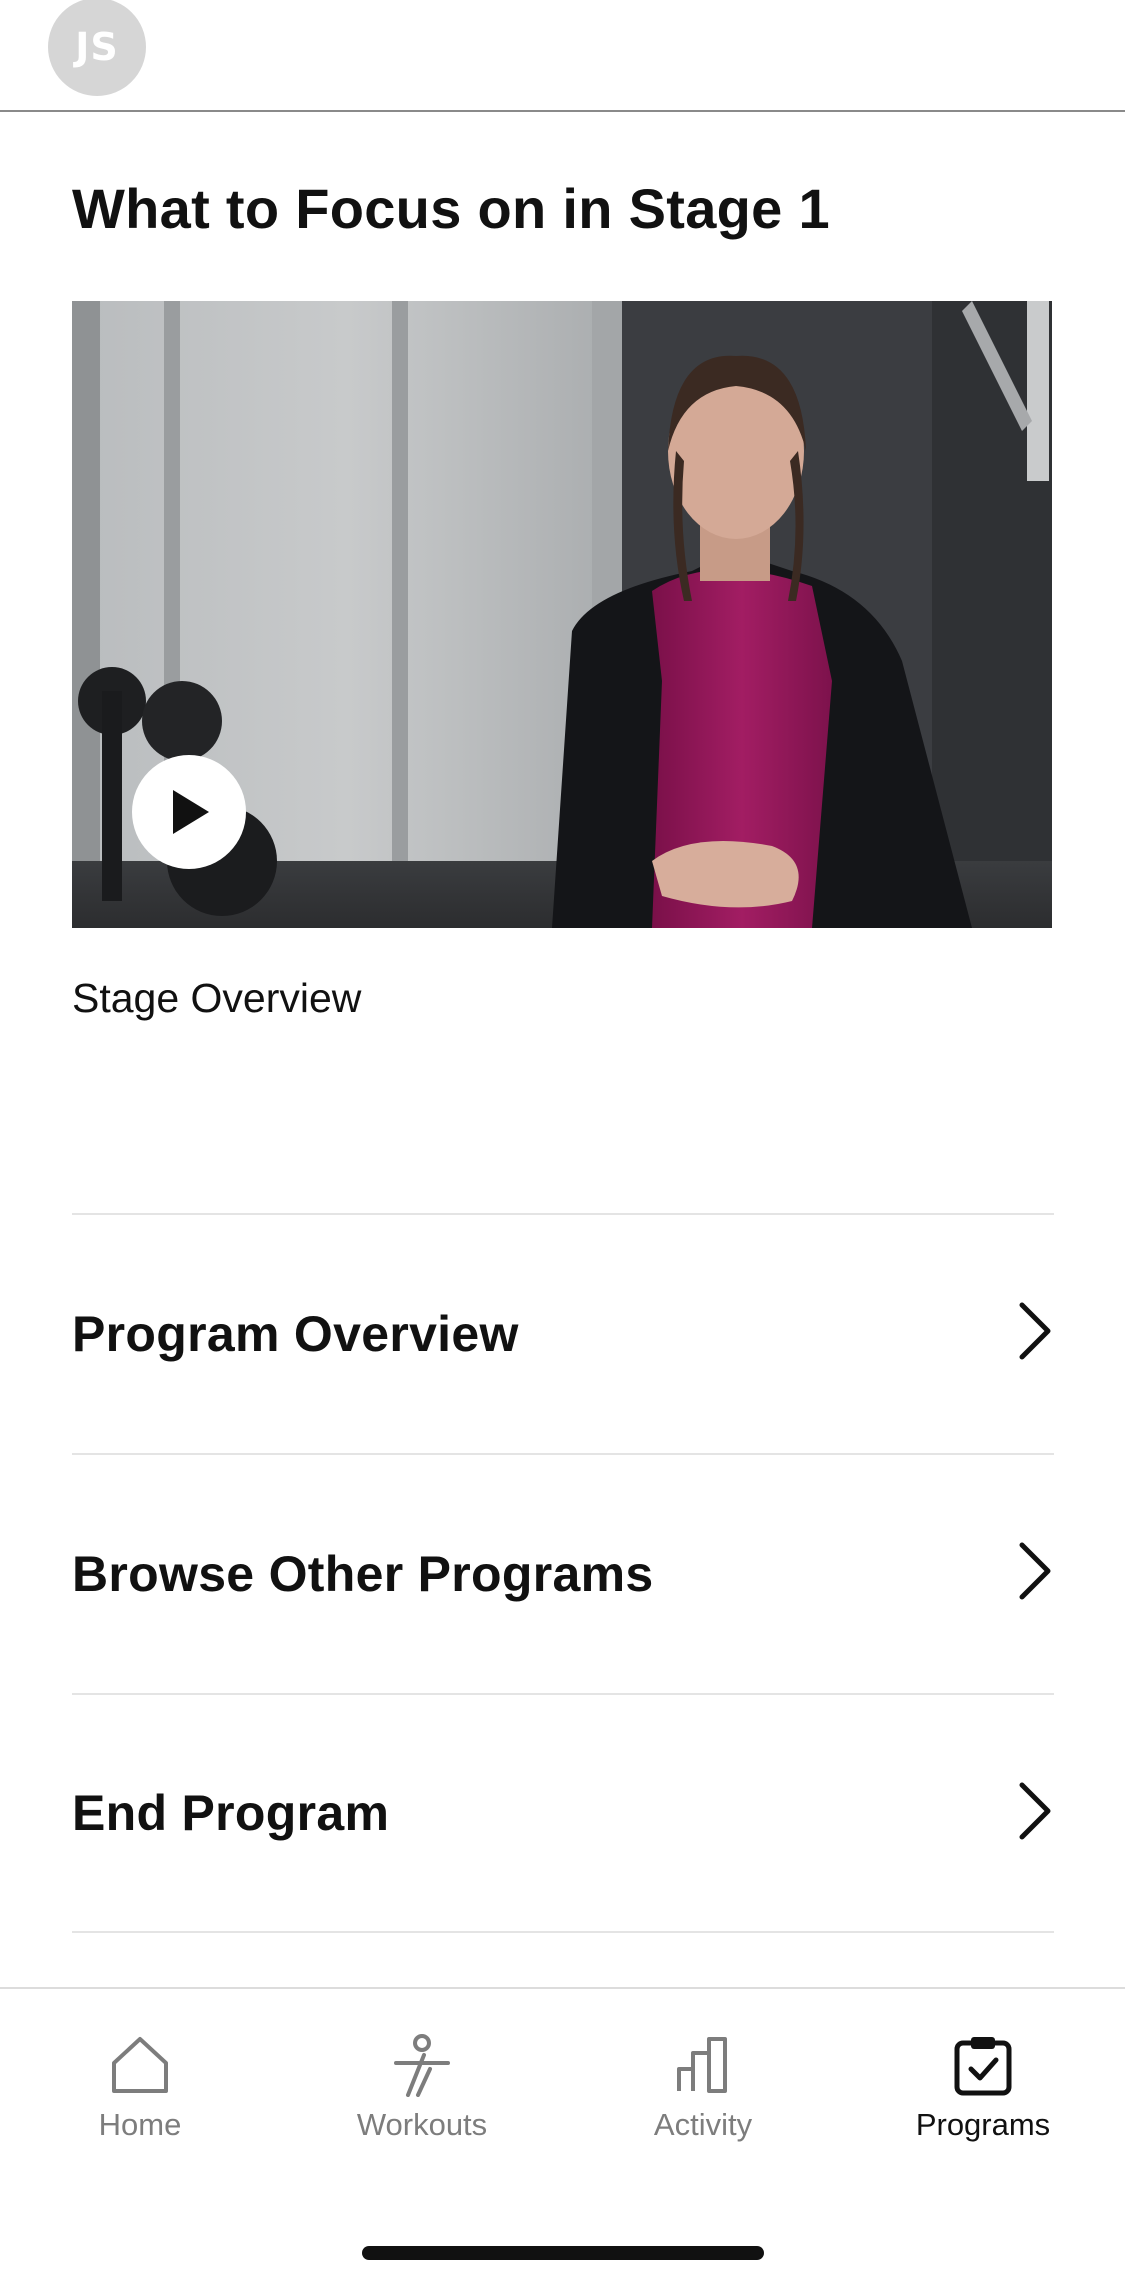 Image resolution: width=1125 pixels, height=2284 pixels. What do you see at coordinates (295, 1334) in the screenshot?
I see `menu-item-label: Program Overview` at bounding box center [295, 1334].